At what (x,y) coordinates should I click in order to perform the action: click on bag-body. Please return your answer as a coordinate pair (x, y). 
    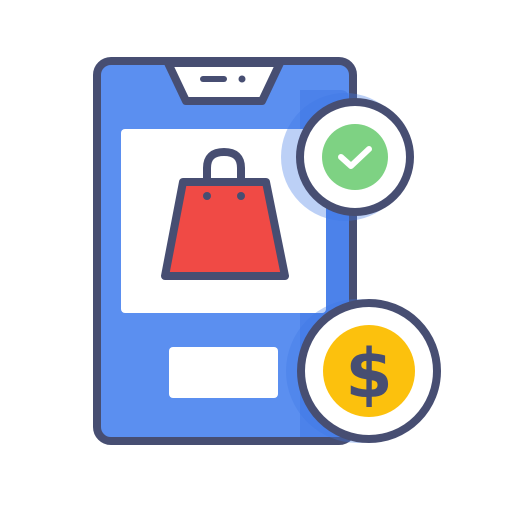
    Looking at the image, I should click on (225, 229).